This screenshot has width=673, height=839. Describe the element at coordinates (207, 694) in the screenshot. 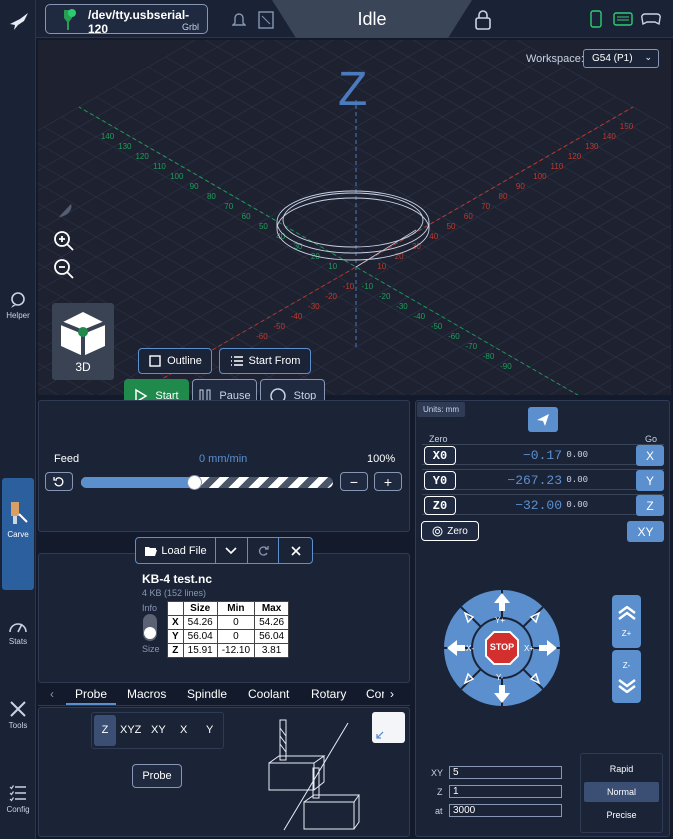

I see `tab-spindle: Spindle` at that location.